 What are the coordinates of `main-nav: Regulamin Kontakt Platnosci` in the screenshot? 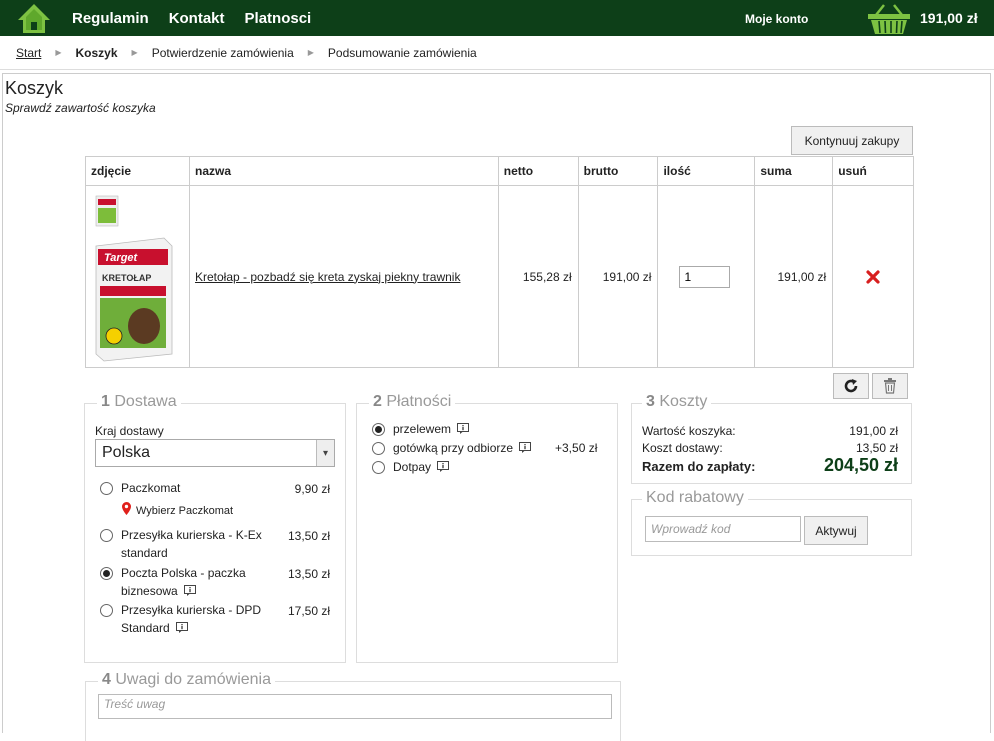 It's located at (201, 18).